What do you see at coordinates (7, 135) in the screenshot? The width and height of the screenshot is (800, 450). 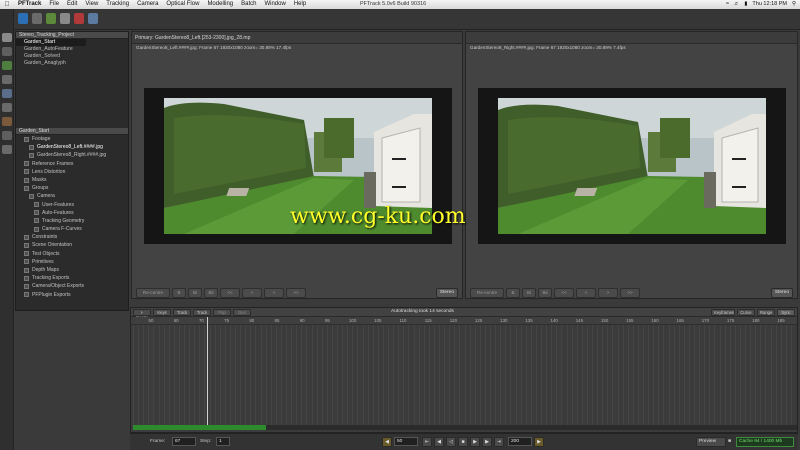 I see `toolstrip-mask-icon` at bounding box center [7, 135].